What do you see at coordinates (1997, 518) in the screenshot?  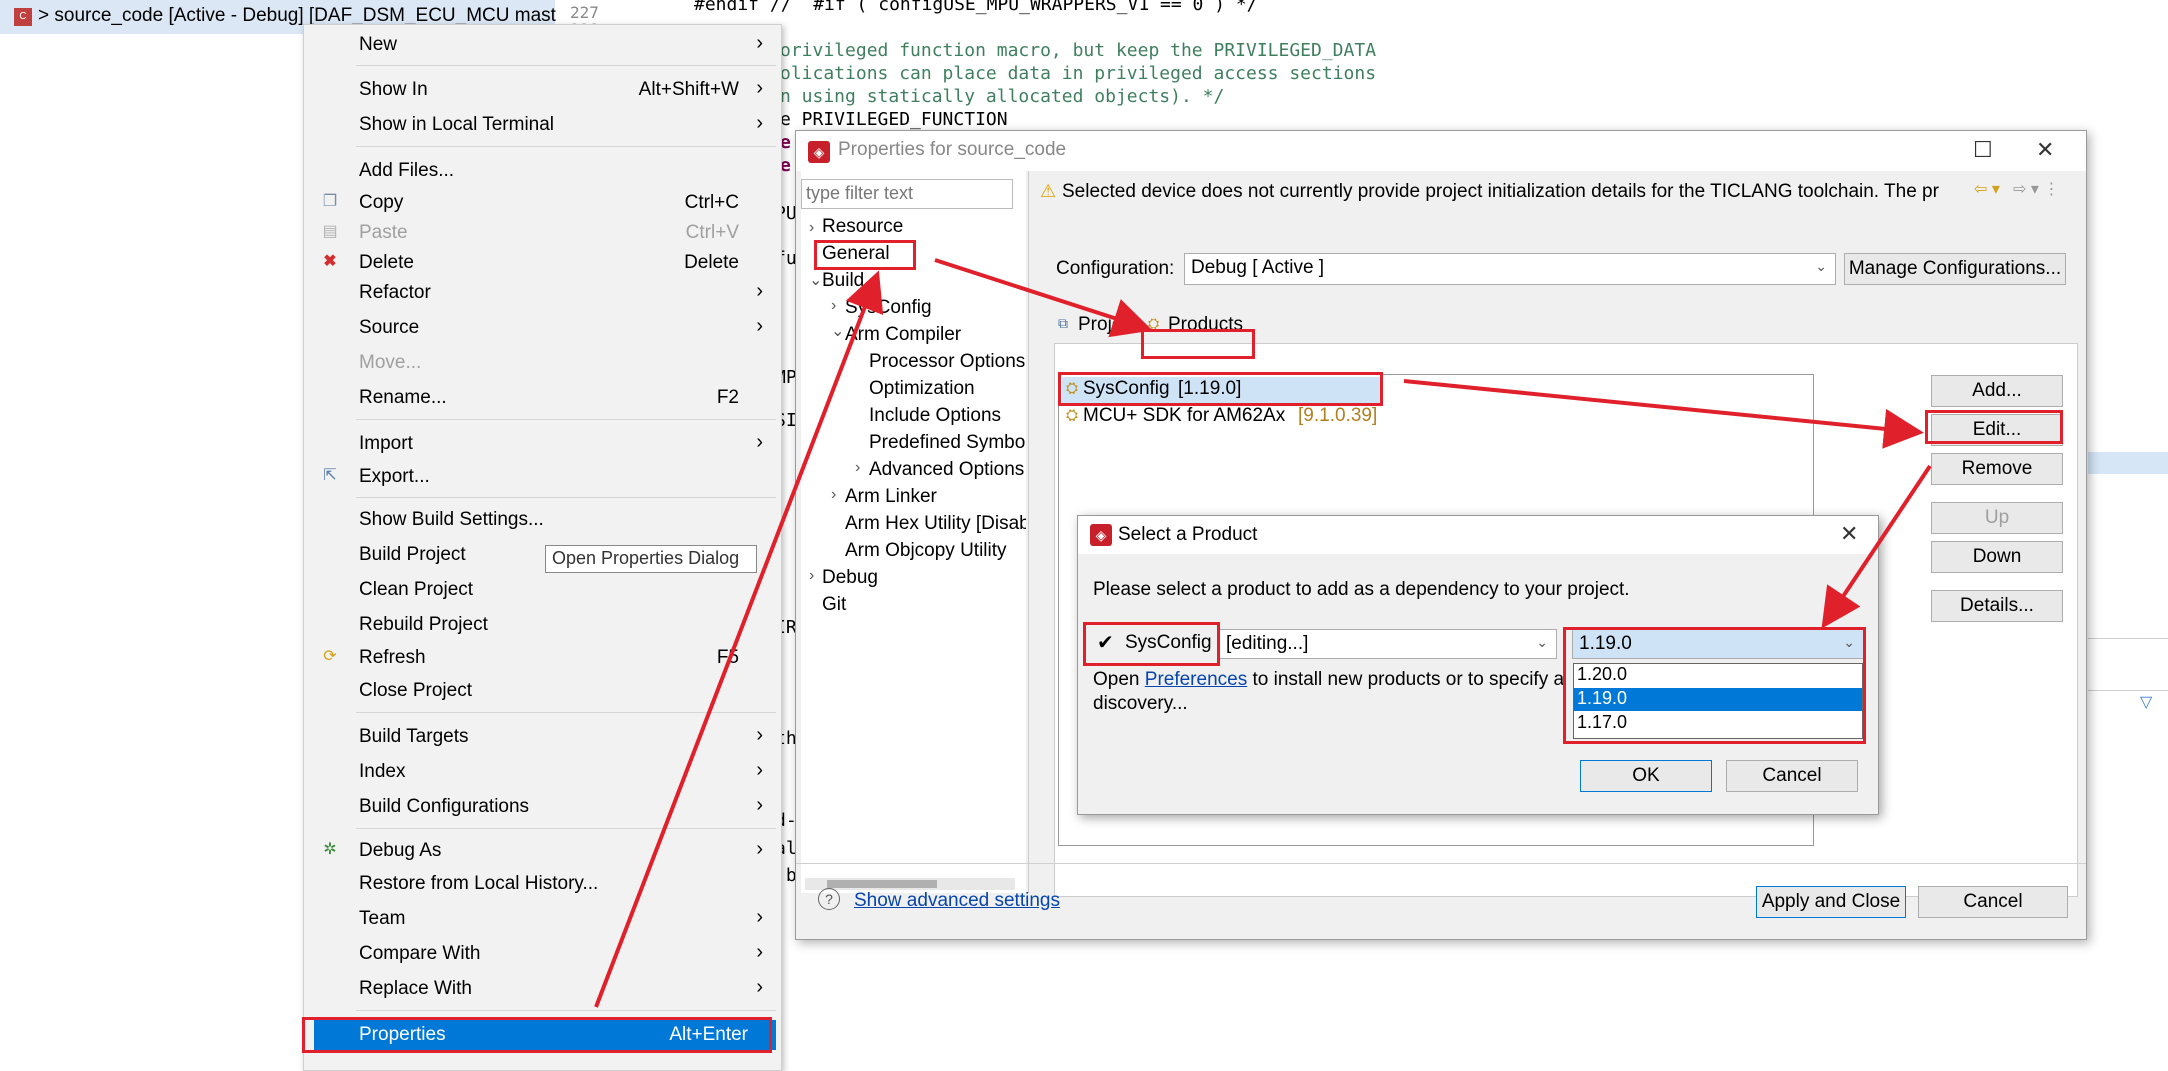 I see `up-button: Up` at bounding box center [1997, 518].